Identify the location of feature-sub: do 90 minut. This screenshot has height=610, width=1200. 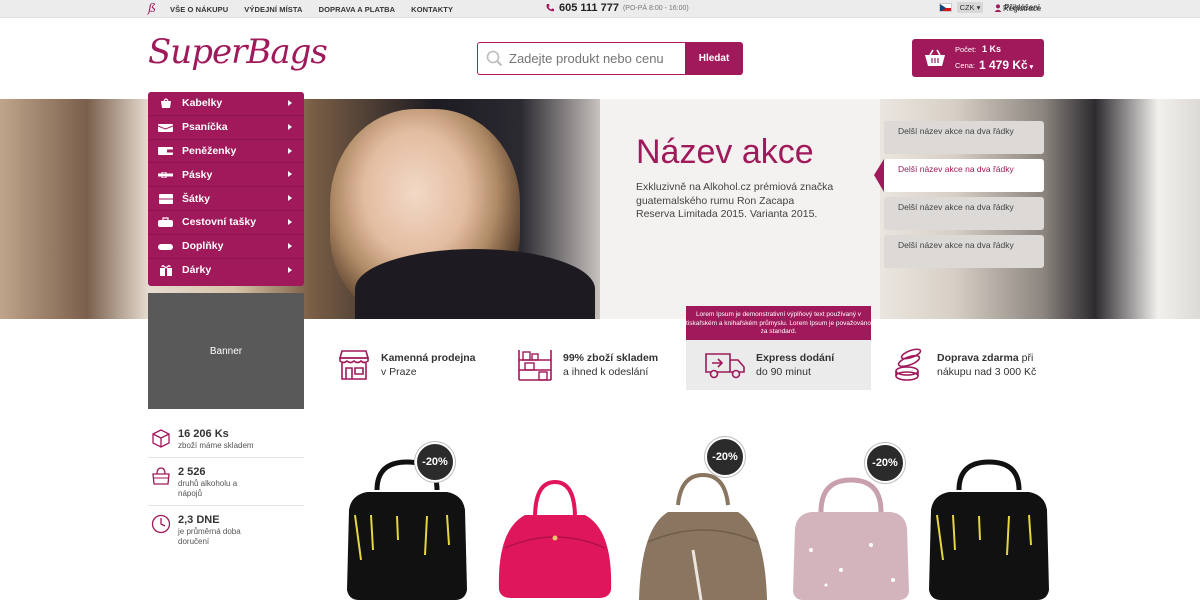
(783, 372).